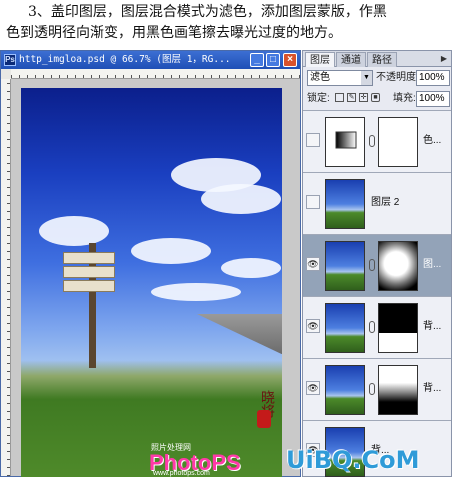  I want to click on chevron-down-icon: ▼, so click(366, 78).